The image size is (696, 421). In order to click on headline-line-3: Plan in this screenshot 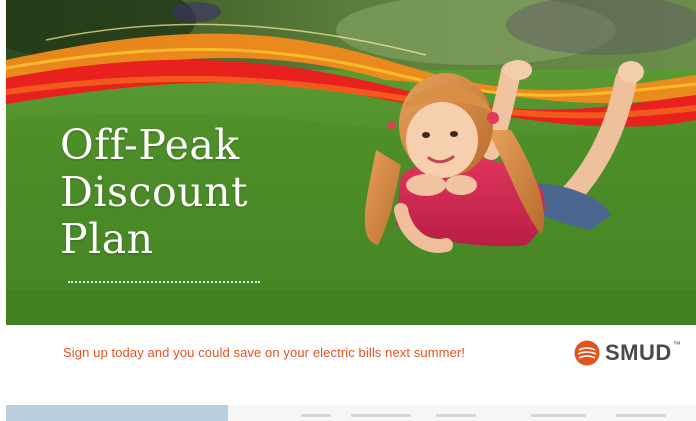, I will do `click(107, 239)`.